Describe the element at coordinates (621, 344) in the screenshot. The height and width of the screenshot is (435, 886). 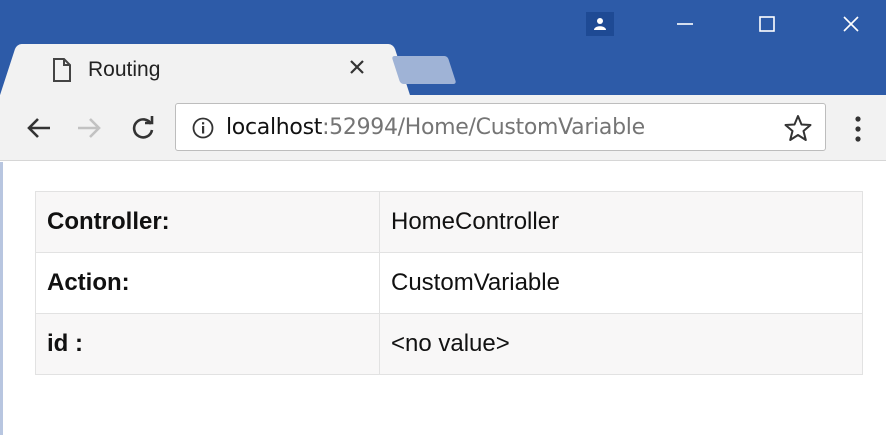
I see `row-value: <no value>` at that location.